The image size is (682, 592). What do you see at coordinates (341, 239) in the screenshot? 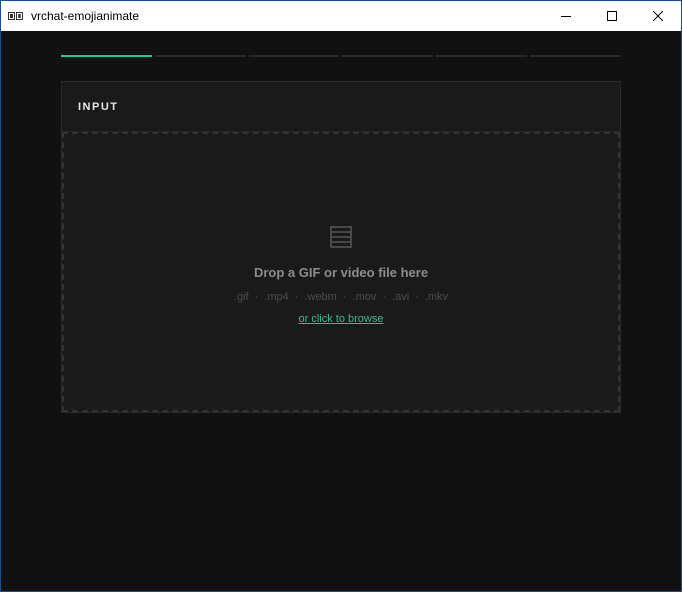
I see `file-list-icon` at bounding box center [341, 239].